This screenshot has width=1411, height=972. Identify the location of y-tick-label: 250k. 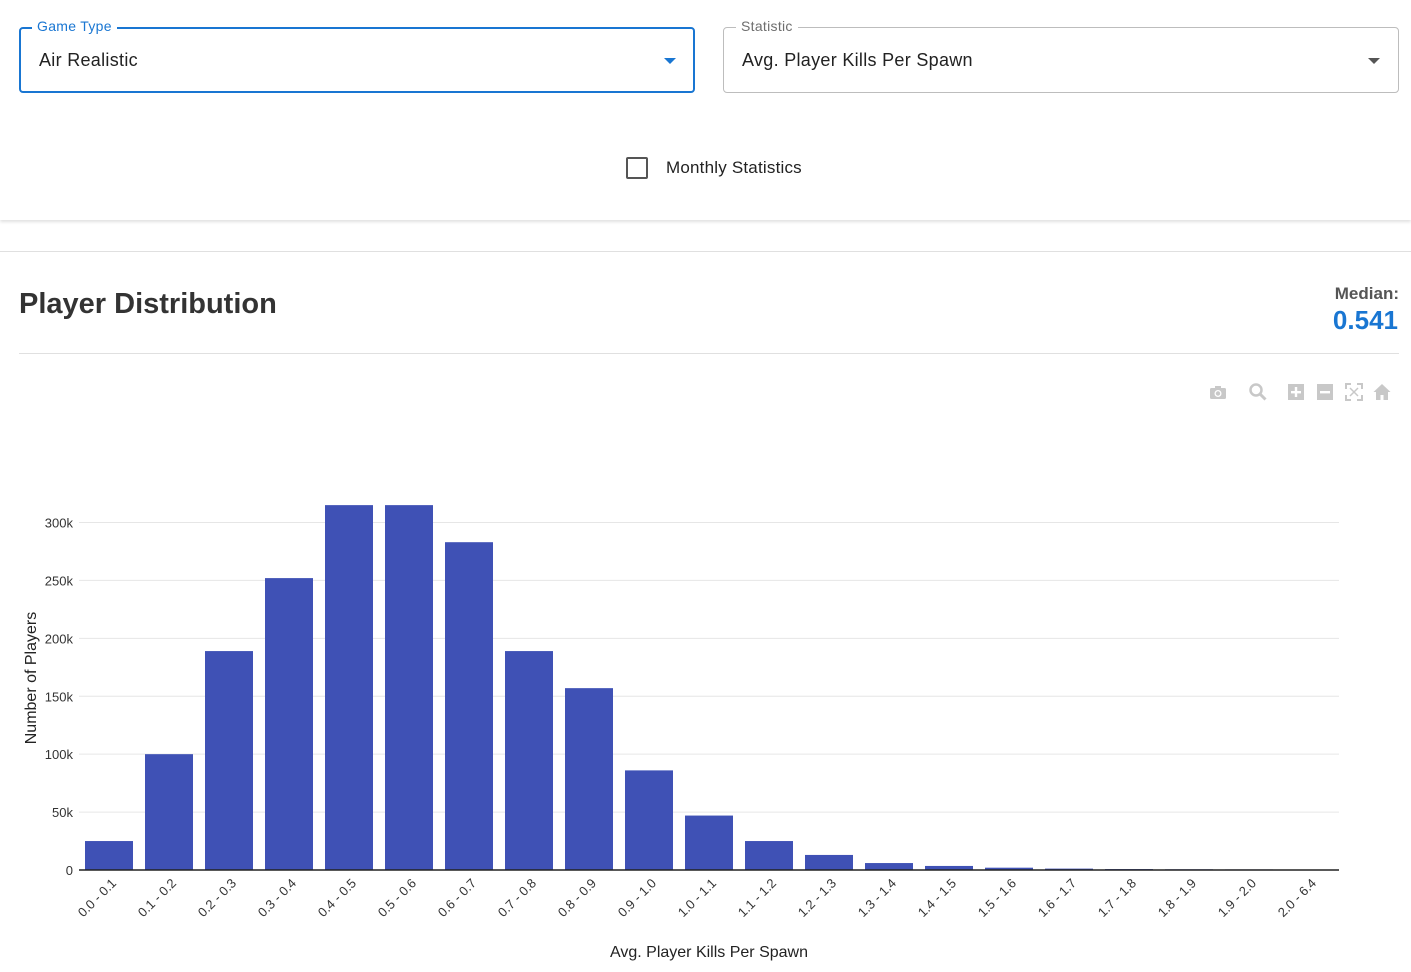
(59, 580).